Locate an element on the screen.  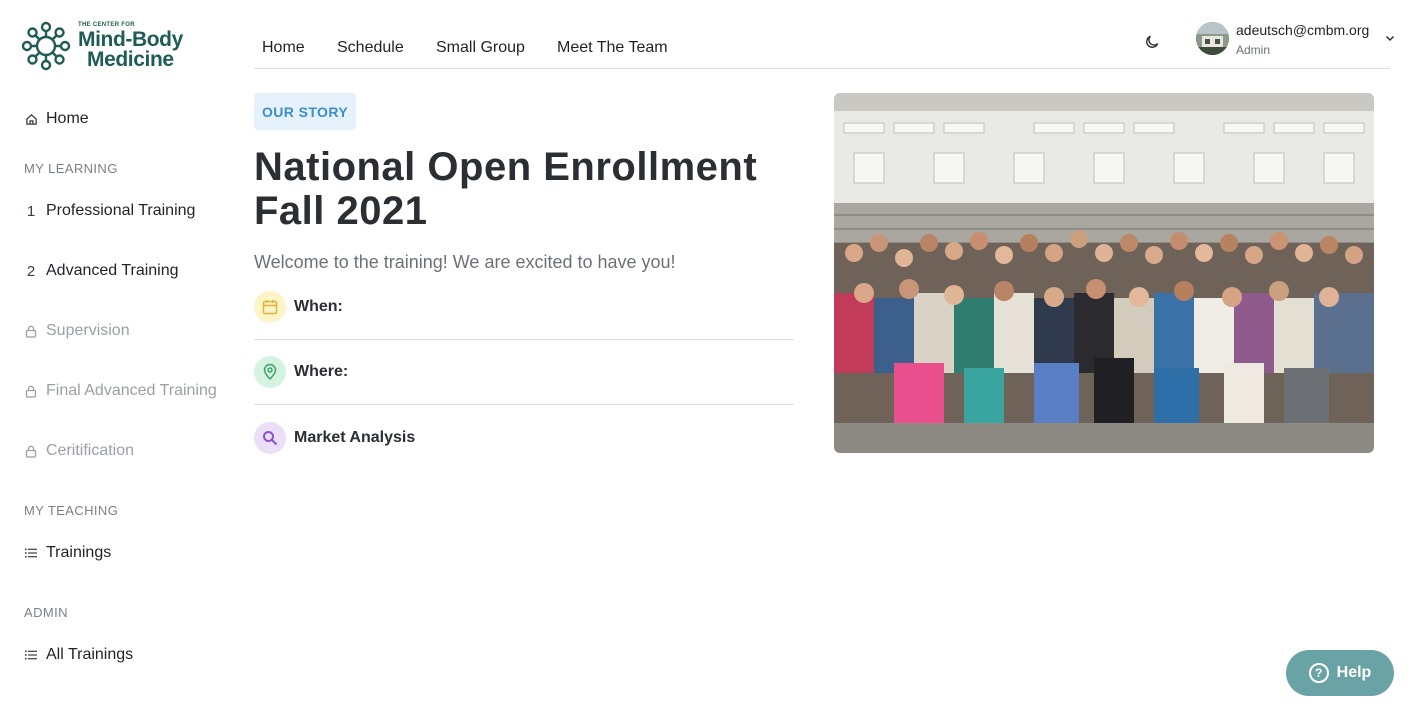
map-pin-icon is located at coordinates (270, 372).